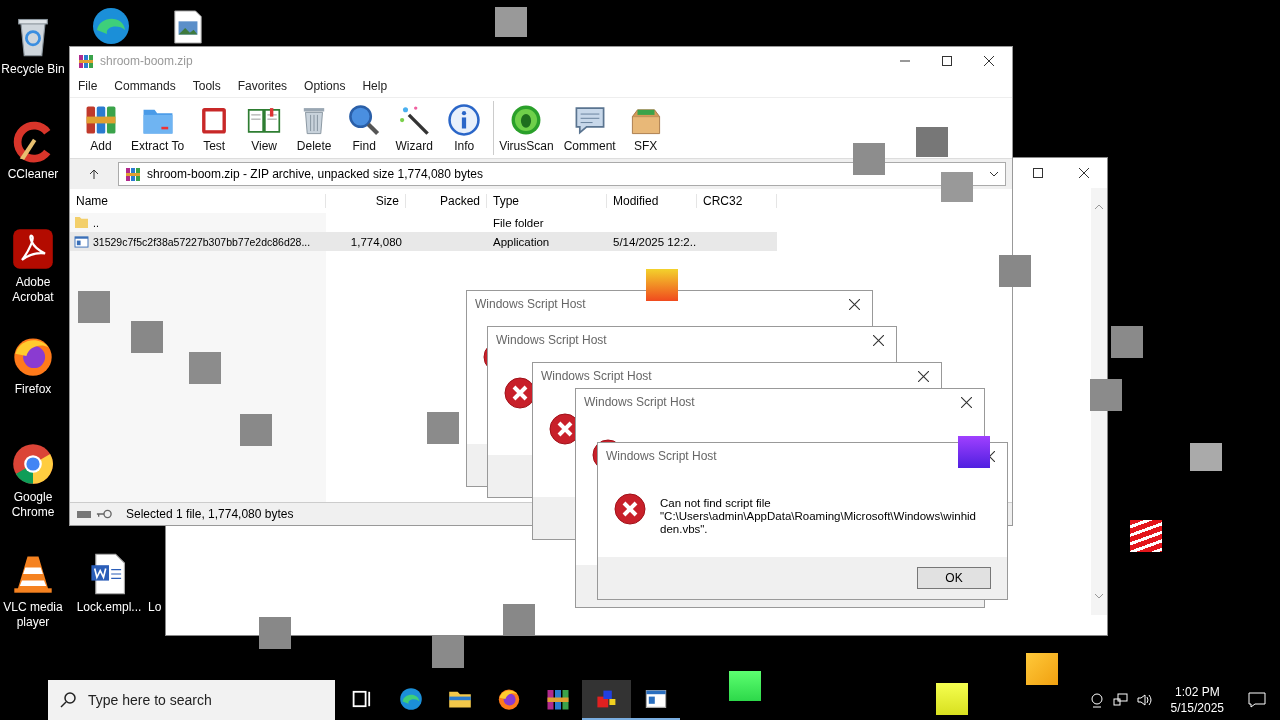  Describe the element at coordinates (547, 201) in the screenshot. I see `column-header: Type` at that location.